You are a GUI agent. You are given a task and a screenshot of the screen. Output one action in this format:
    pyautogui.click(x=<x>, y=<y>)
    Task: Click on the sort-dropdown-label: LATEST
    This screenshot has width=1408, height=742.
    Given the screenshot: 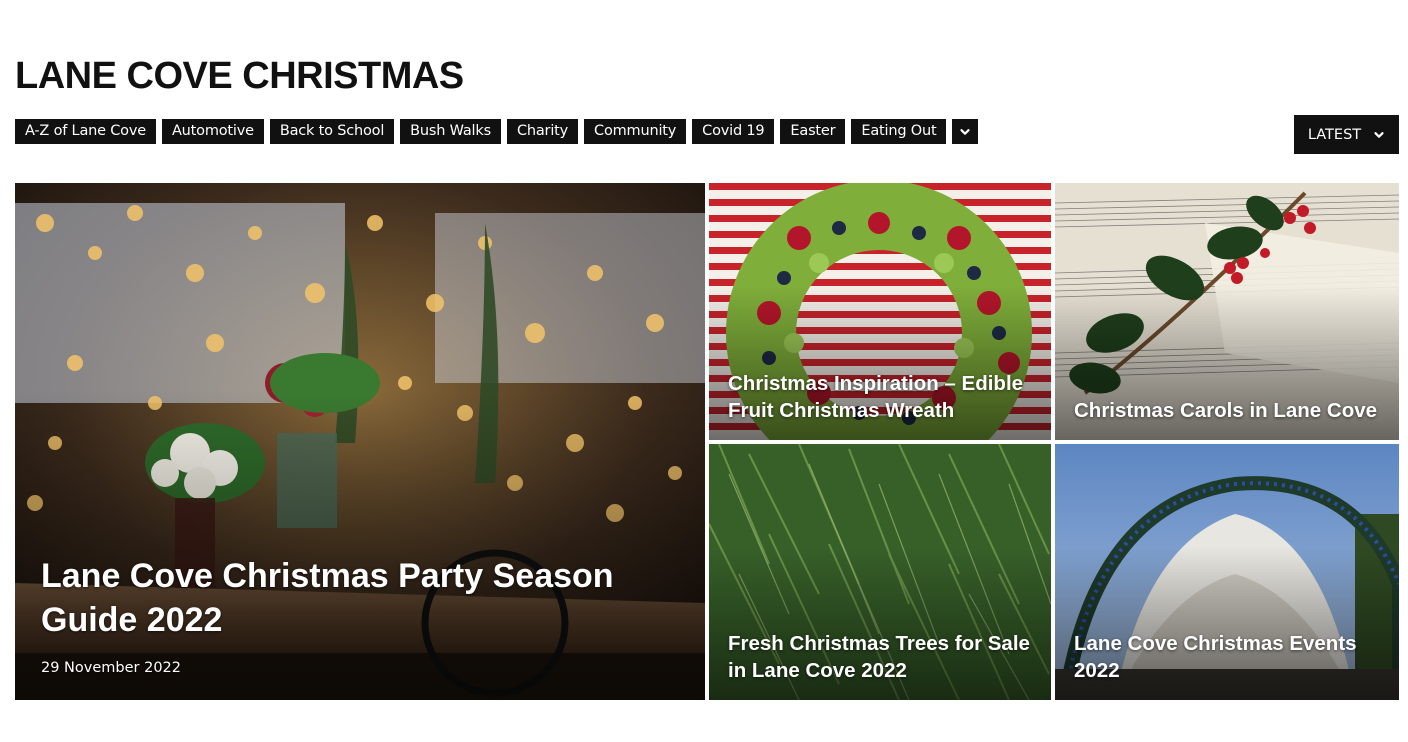 What is the action you would take?
    pyautogui.click(x=1334, y=134)
    